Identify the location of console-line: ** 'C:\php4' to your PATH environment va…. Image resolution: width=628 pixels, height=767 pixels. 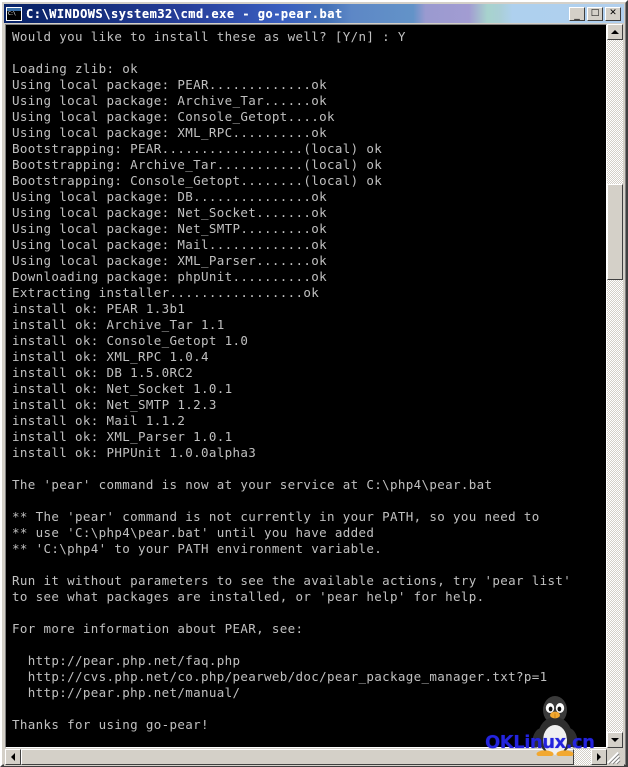
(197, 548).